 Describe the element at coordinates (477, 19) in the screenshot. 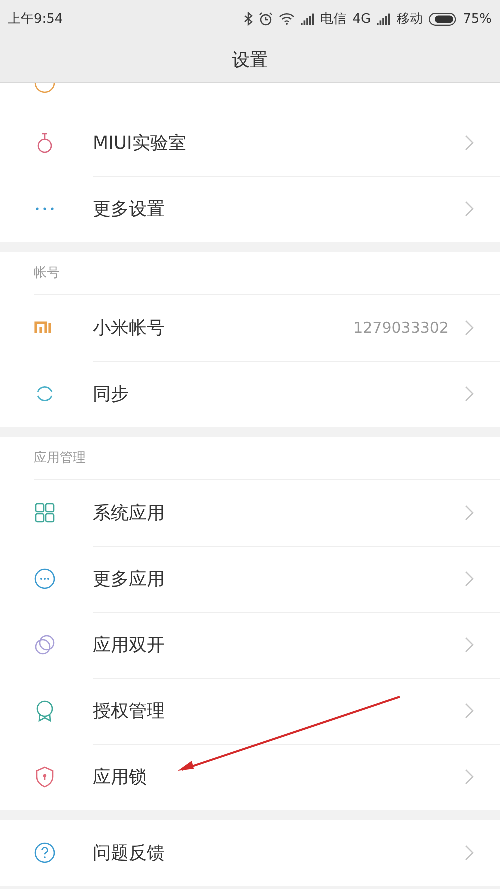

I see `battery-percent: 75%` at that location.